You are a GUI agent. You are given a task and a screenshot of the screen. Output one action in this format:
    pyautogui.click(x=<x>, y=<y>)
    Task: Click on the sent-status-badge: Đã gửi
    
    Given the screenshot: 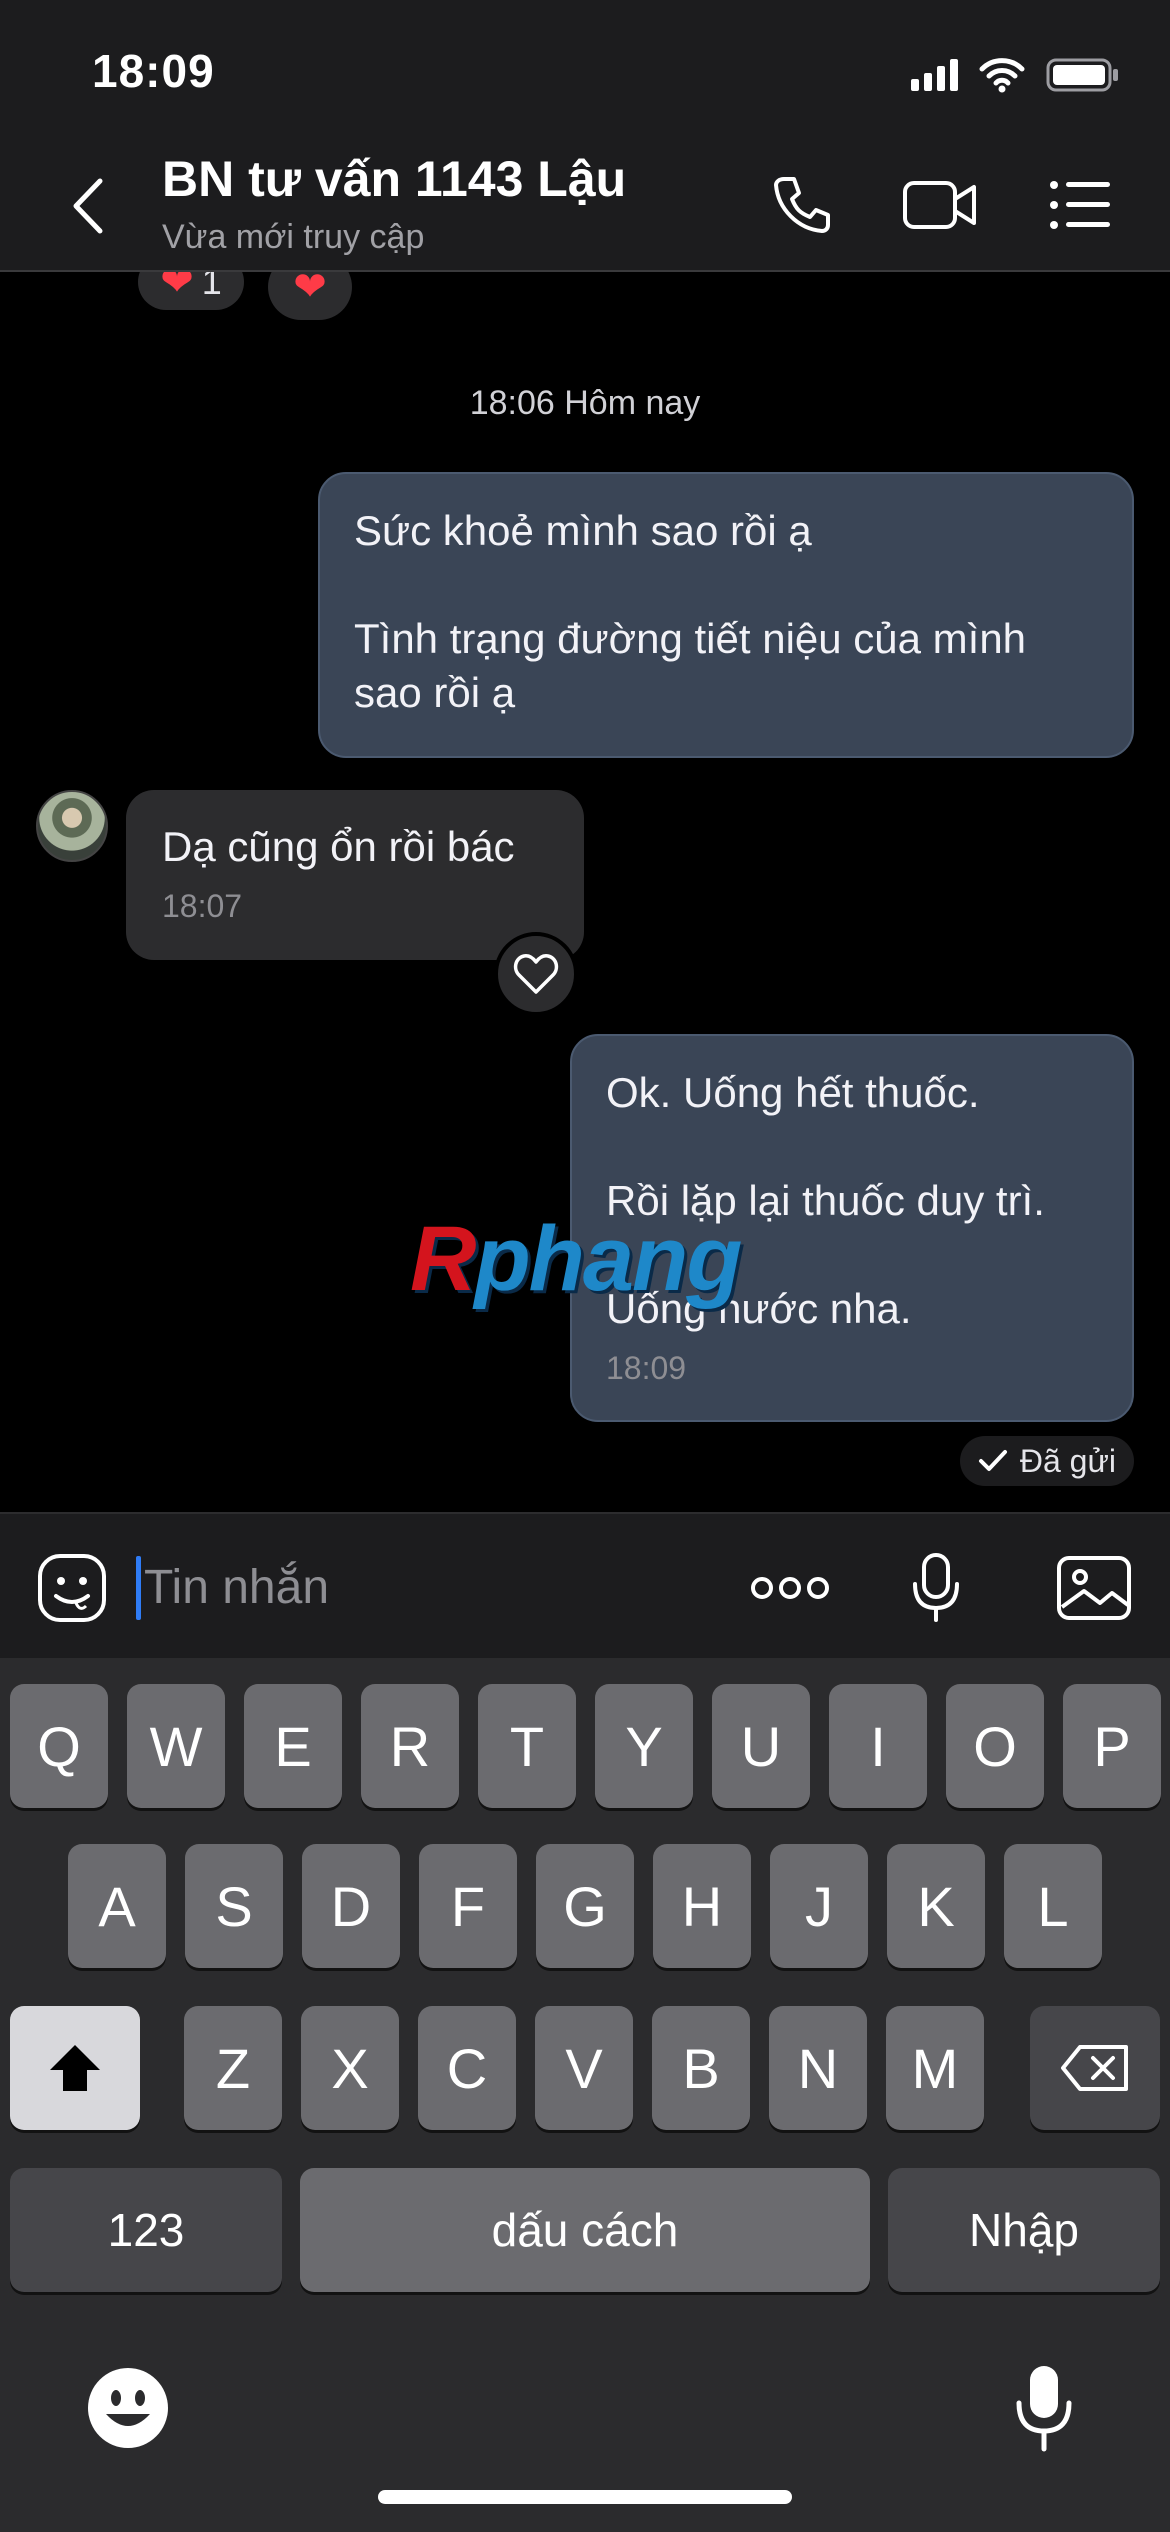 What is the action you would take?
    pyautogui.click(x=1046, y=1461)
    